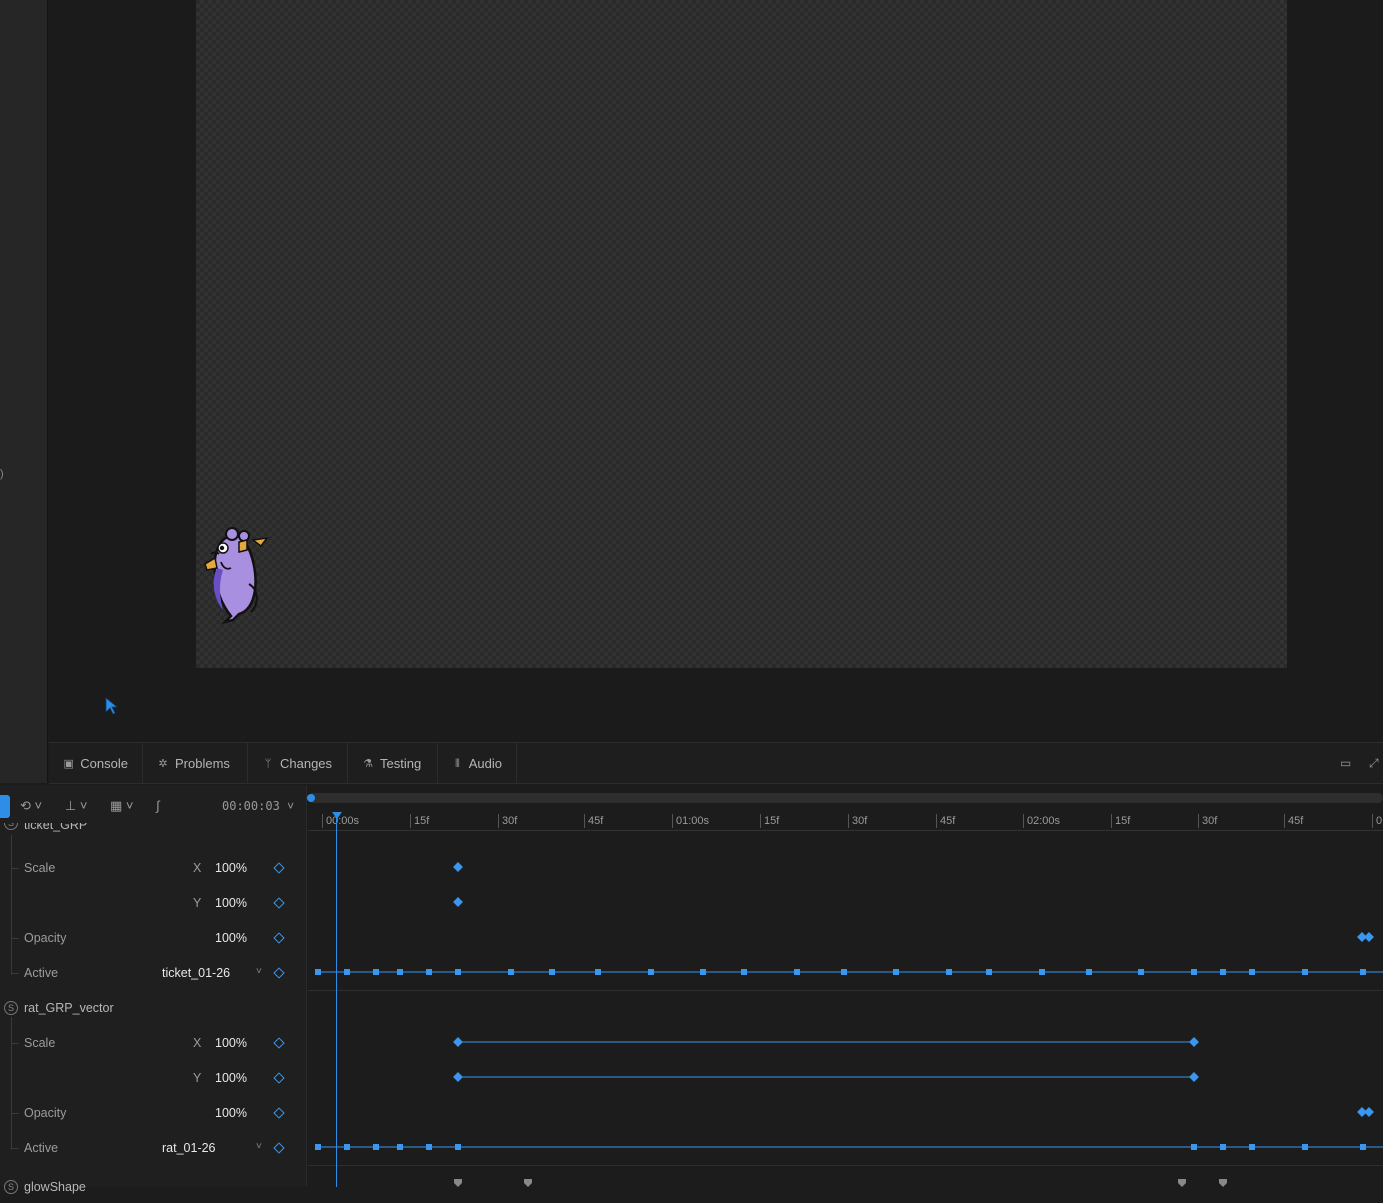 The height and width of the screenshot is (1203, 1383). Describe the element at coordinates (15, 1148) in the screenshot. I see `tree-branch` at that location.